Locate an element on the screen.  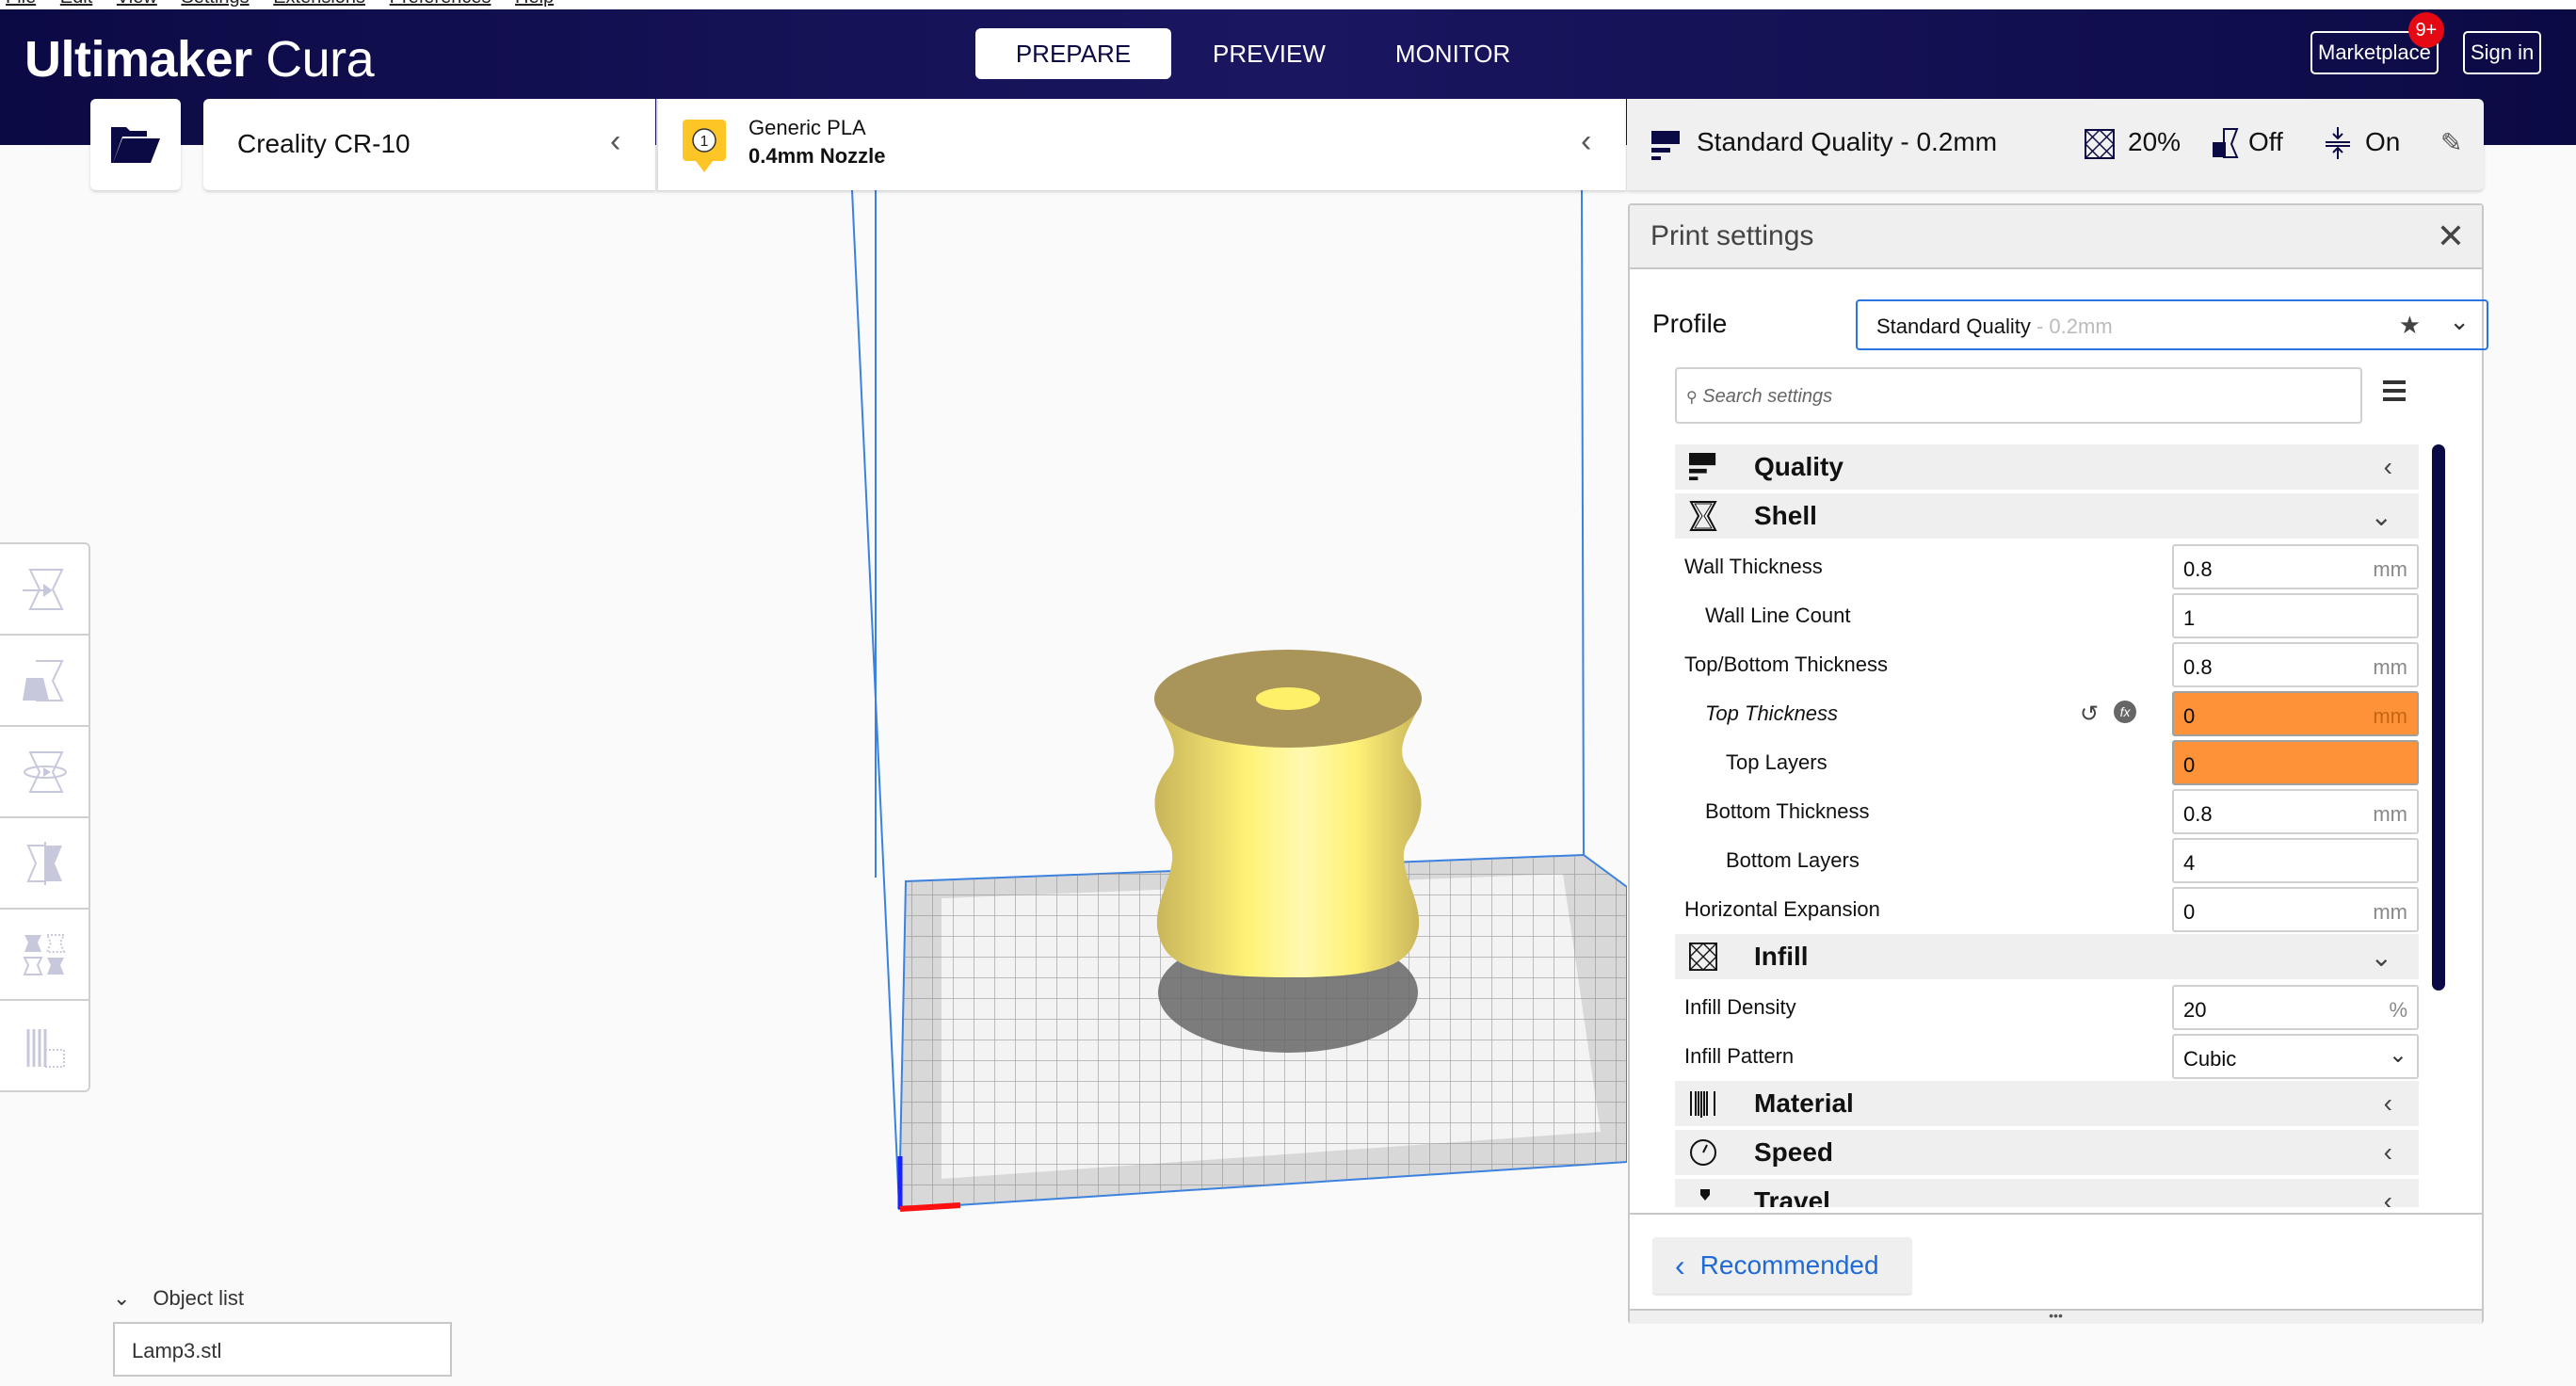
shell-icon is located at coordinates (1703, 516).